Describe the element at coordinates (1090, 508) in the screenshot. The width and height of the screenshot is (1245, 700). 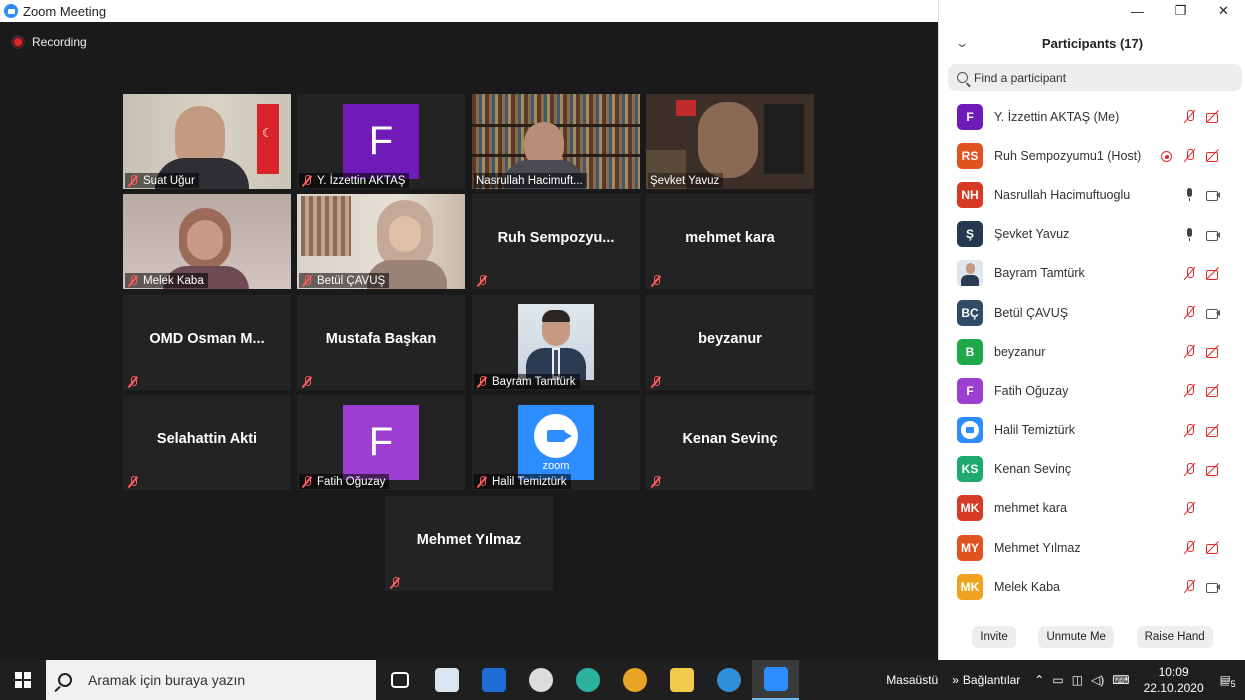
I see `participant-row: MK mehmet kara` at that location.